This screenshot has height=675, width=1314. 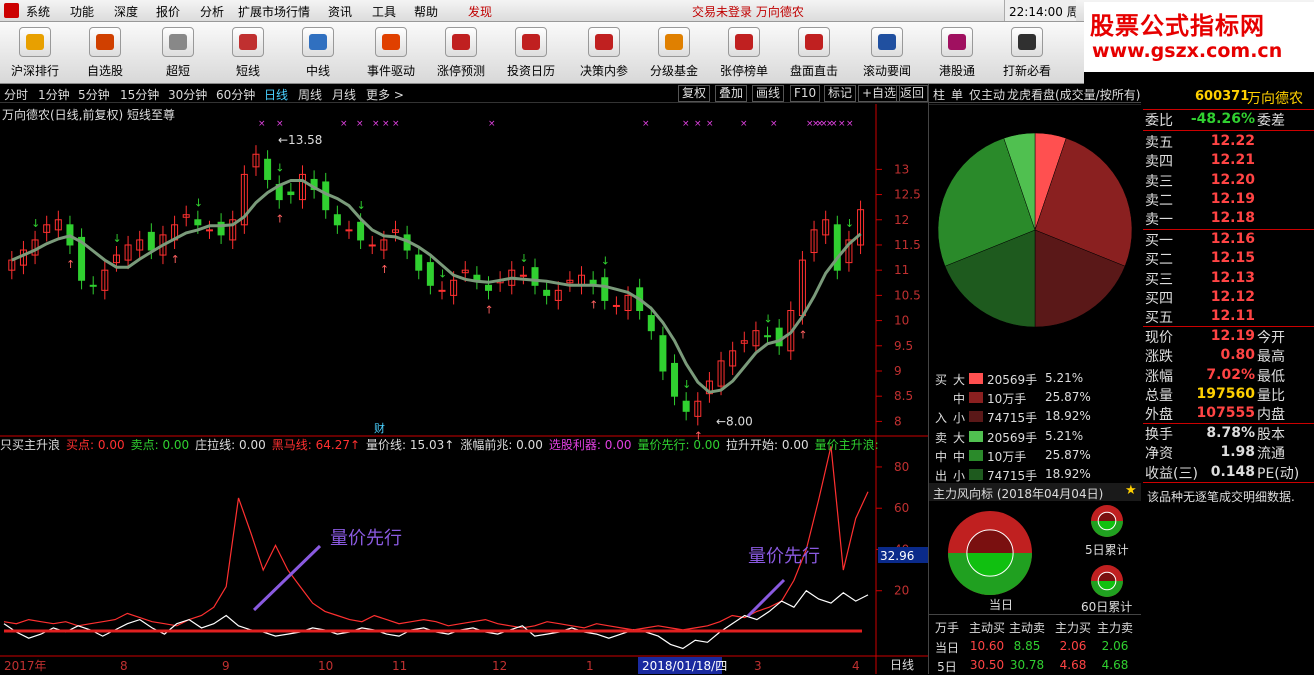 I want to click on flow-side: 中, so click(x=941, y=457).